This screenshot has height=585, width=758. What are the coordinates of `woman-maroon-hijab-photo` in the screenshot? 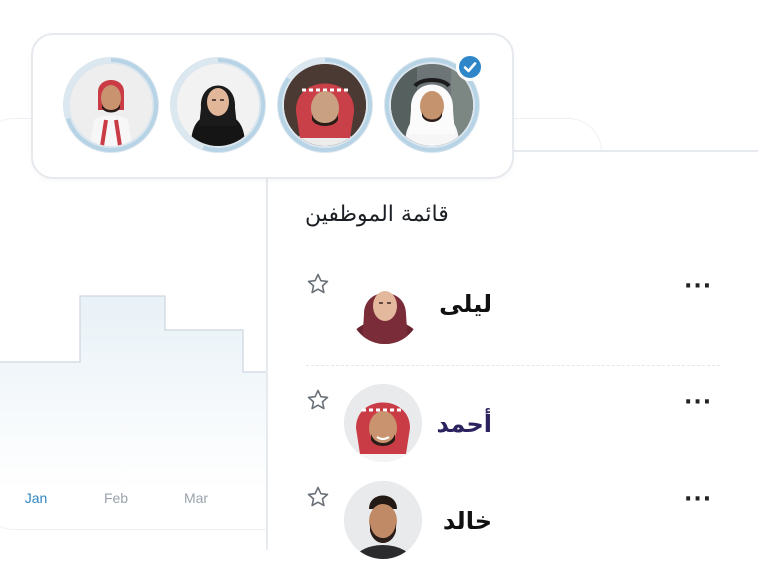 It's located at (385, 309).